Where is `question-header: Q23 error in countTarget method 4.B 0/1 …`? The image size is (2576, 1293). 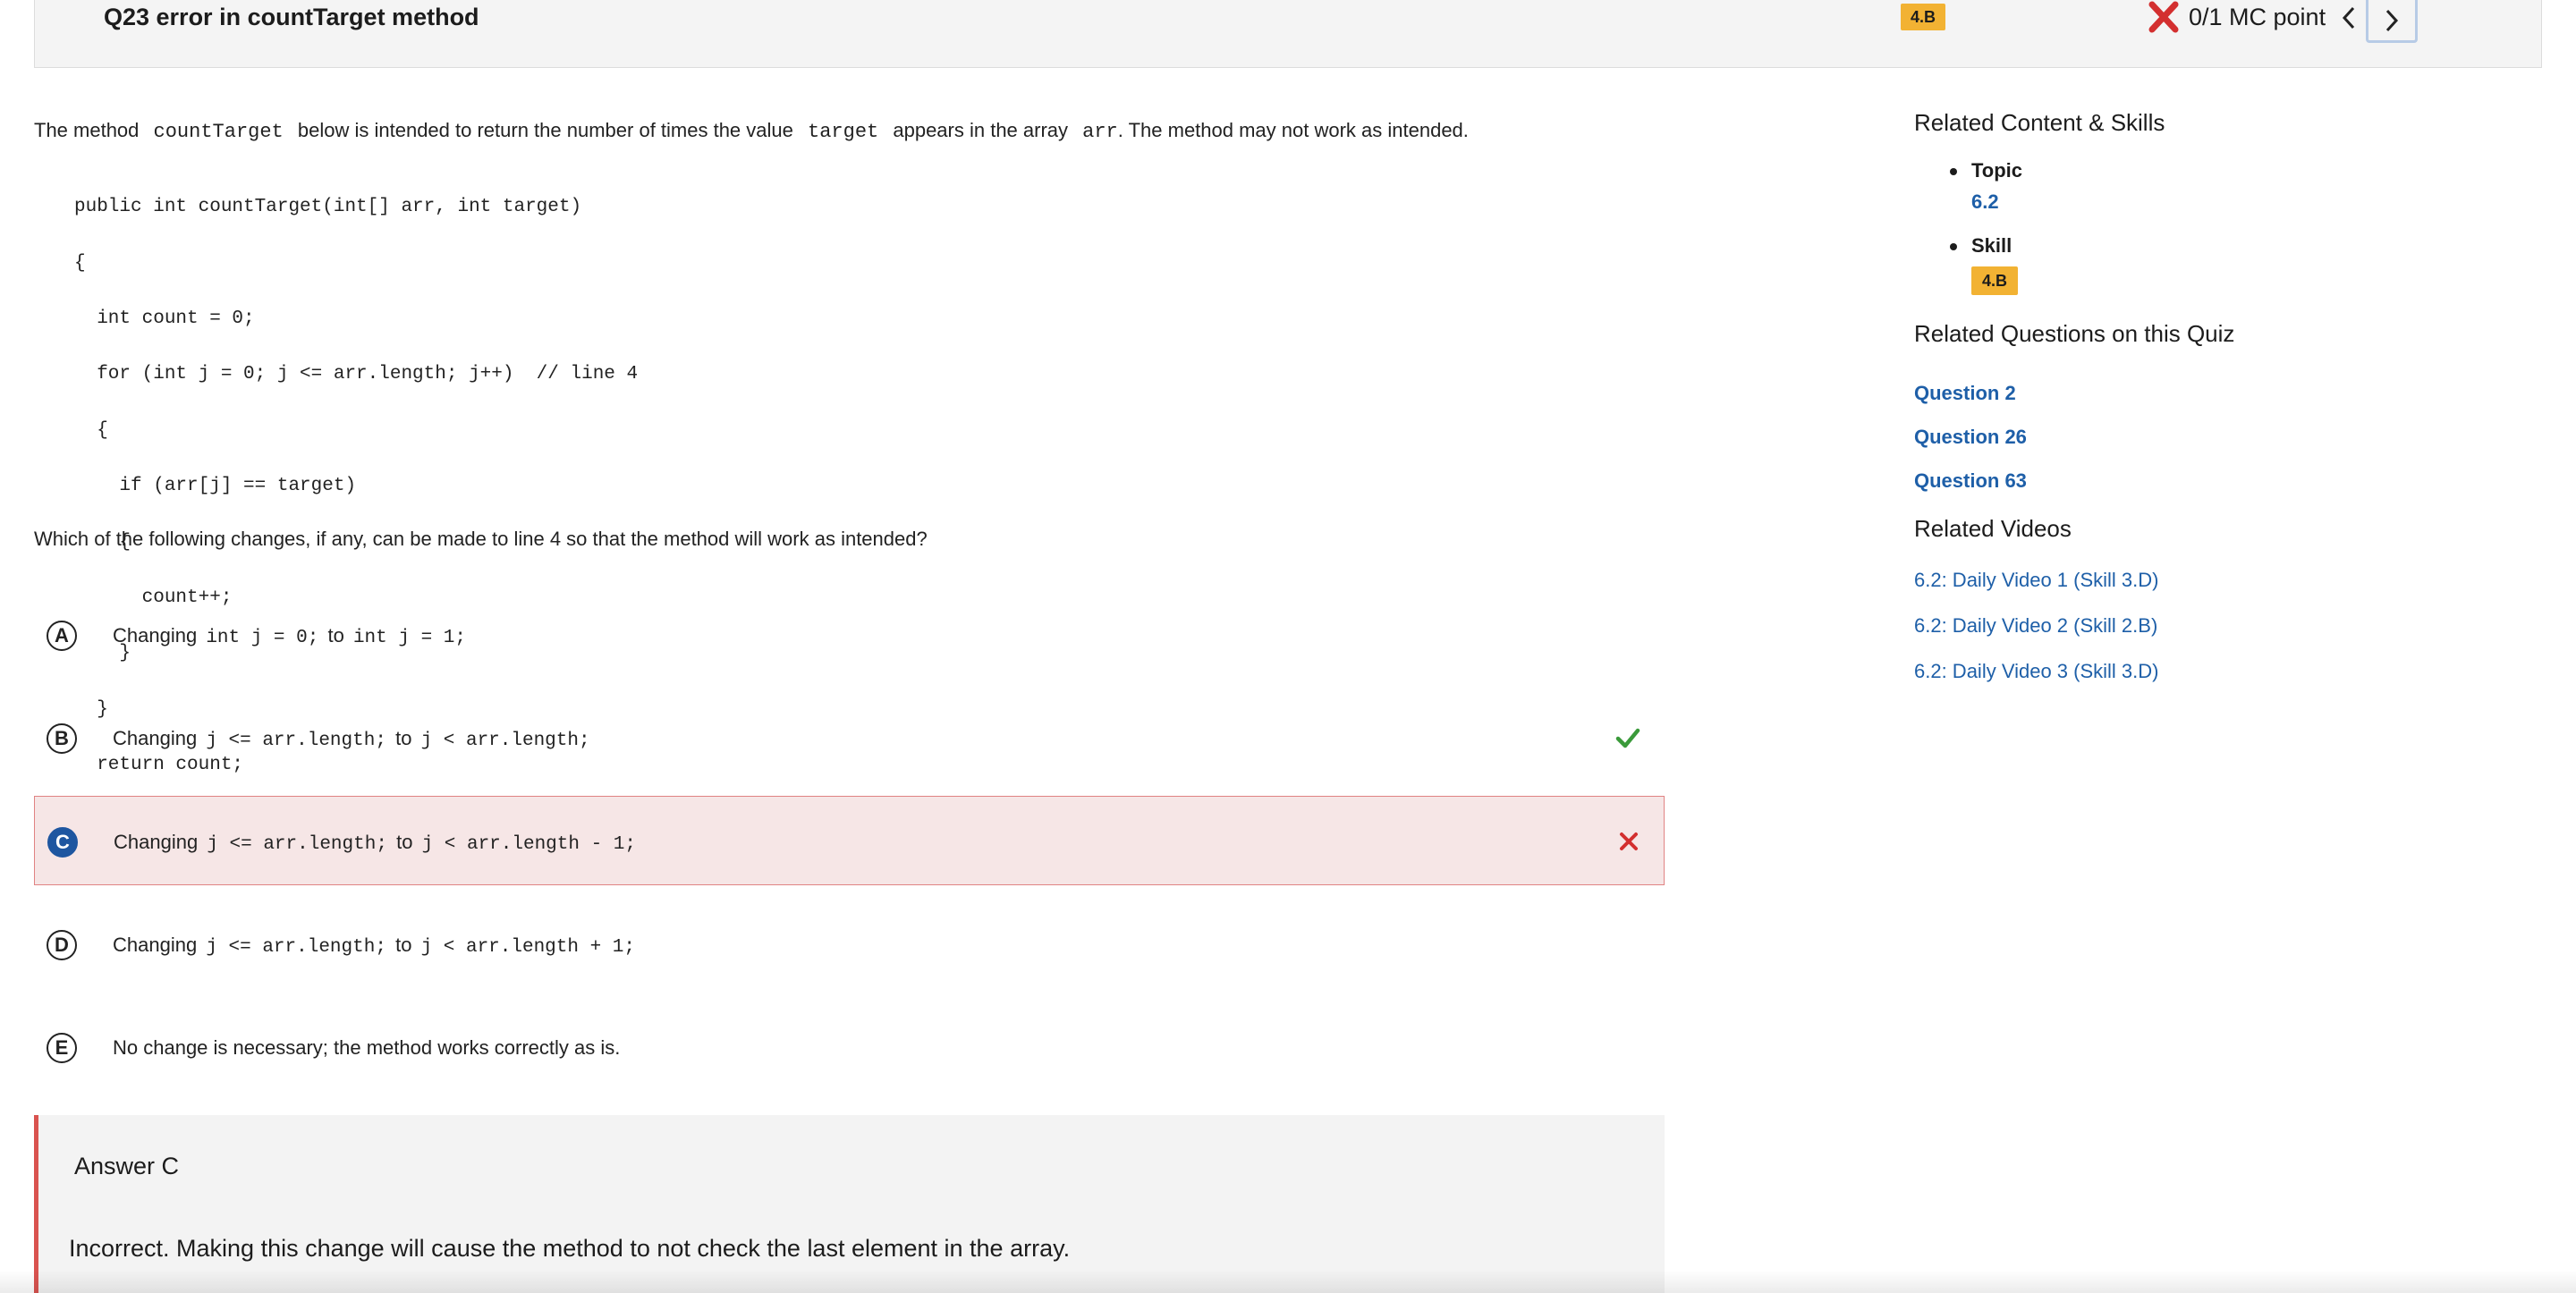 question-header: Q23 error in countTarget method 4.B 0/1 … is located at coordinates (1288, 34).